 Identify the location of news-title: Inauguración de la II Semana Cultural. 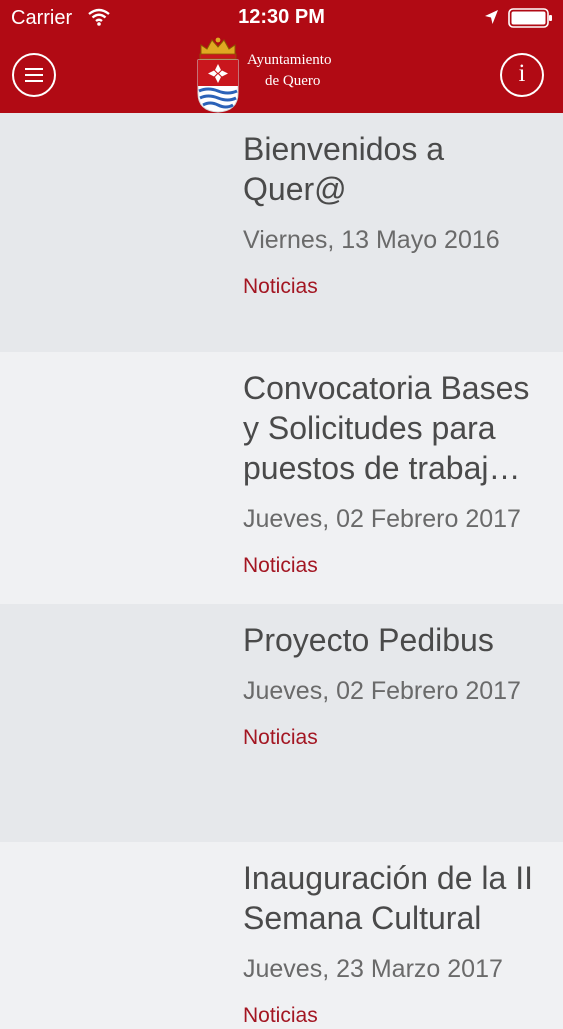
(388, 898).